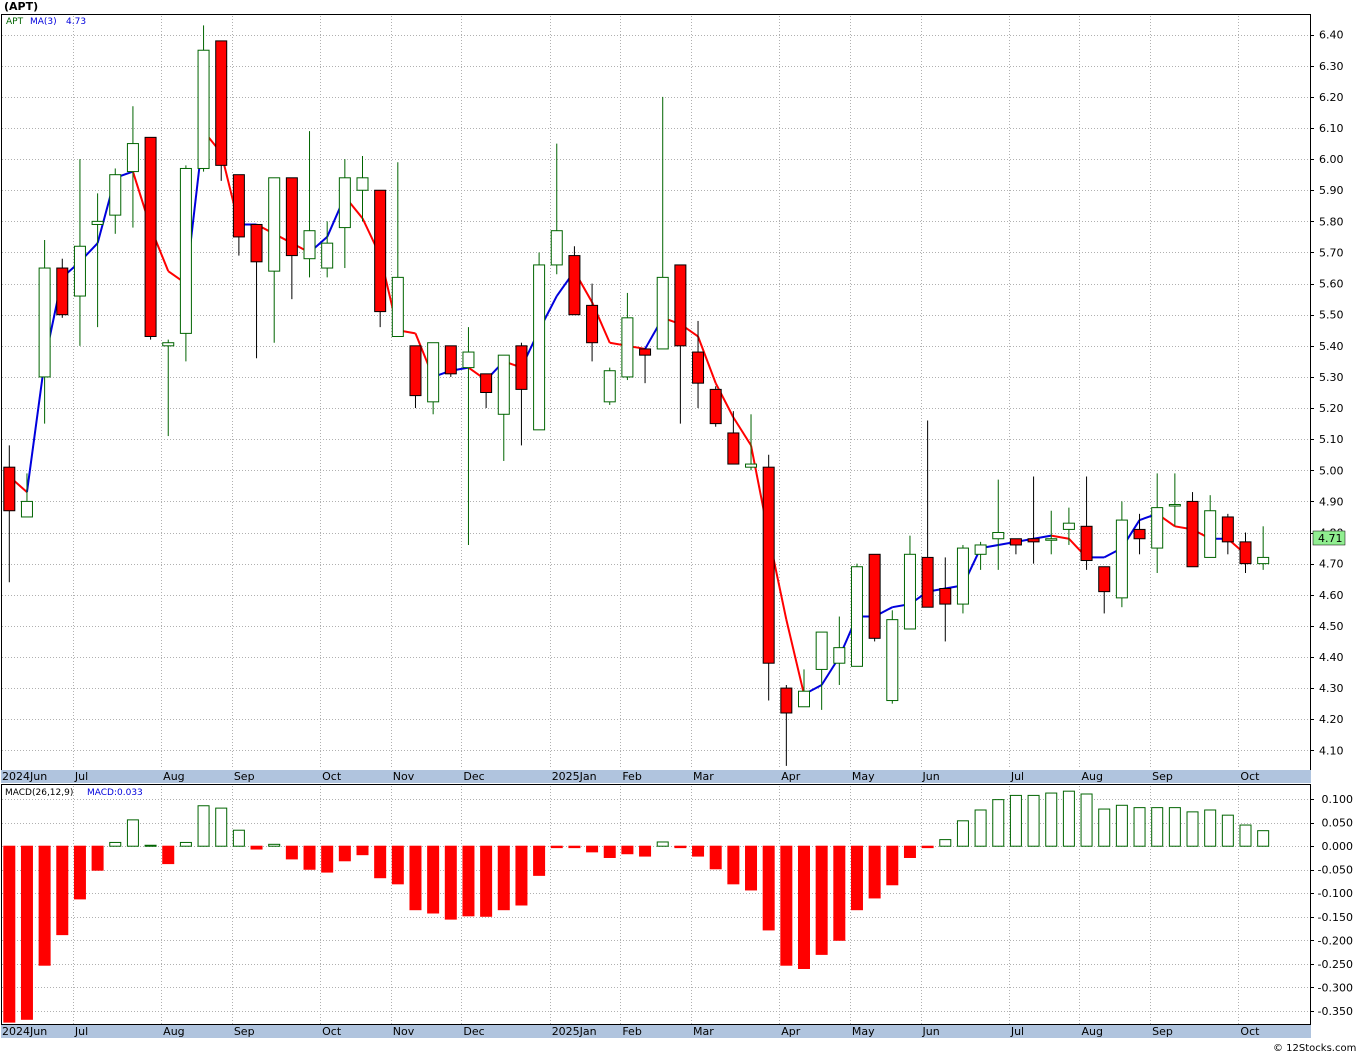 This screenshot has width=1360, height=1056. What do you see at coordinates (656, 776) in the screenshot?
I see `price-date-axis-bar` at bounding box center [656, 776].